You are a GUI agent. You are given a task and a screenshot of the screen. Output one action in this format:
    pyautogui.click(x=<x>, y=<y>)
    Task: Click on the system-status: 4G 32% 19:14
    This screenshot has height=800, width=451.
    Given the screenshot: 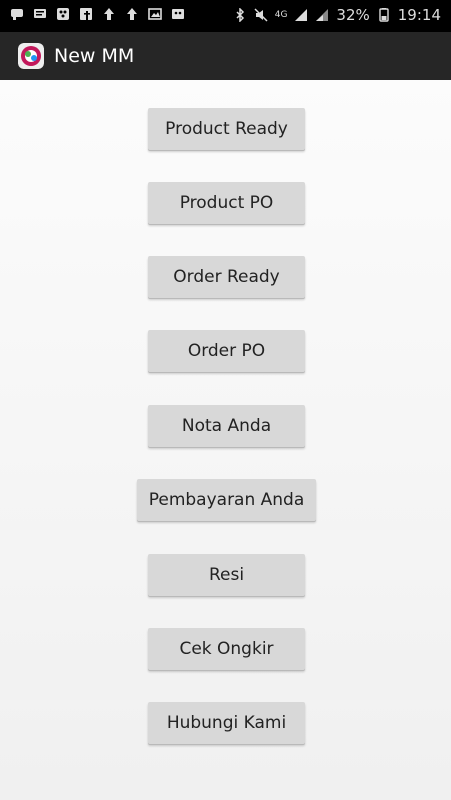 What is the action you would take?
    pyautogui.click(x=337, y=15)
    